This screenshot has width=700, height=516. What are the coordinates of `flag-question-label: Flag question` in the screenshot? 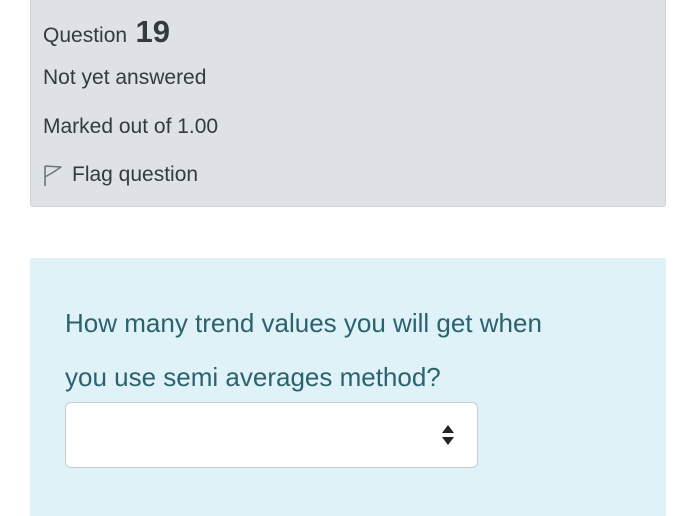 It's located at (135, 174).